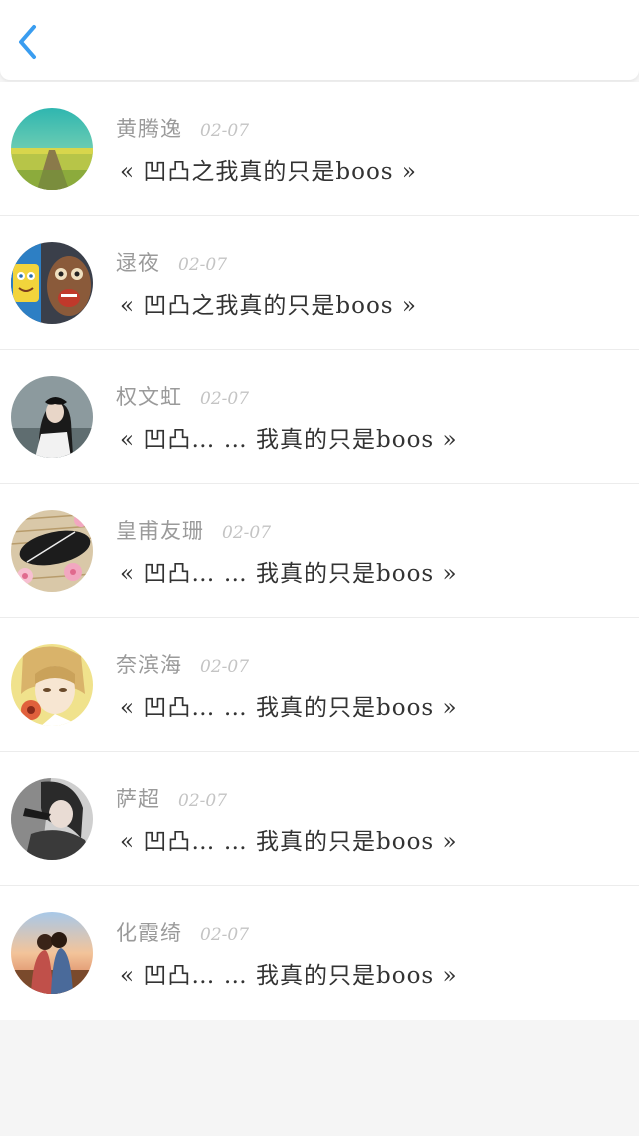 This screenshot has width=639, height=1136. What do you see at coordinates (160, 531) in the screenshot?
I see `contact-name: 皇甫友珊` at bounding box center [160, 531].